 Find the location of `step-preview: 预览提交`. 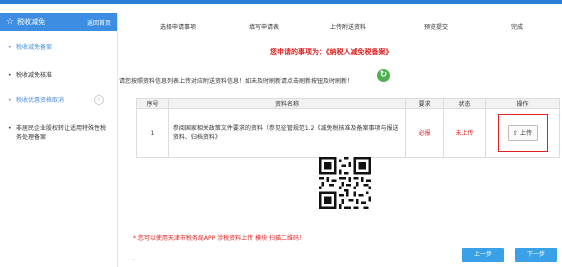

step-preview: 预览提交 is located at coordinates (436, 27).